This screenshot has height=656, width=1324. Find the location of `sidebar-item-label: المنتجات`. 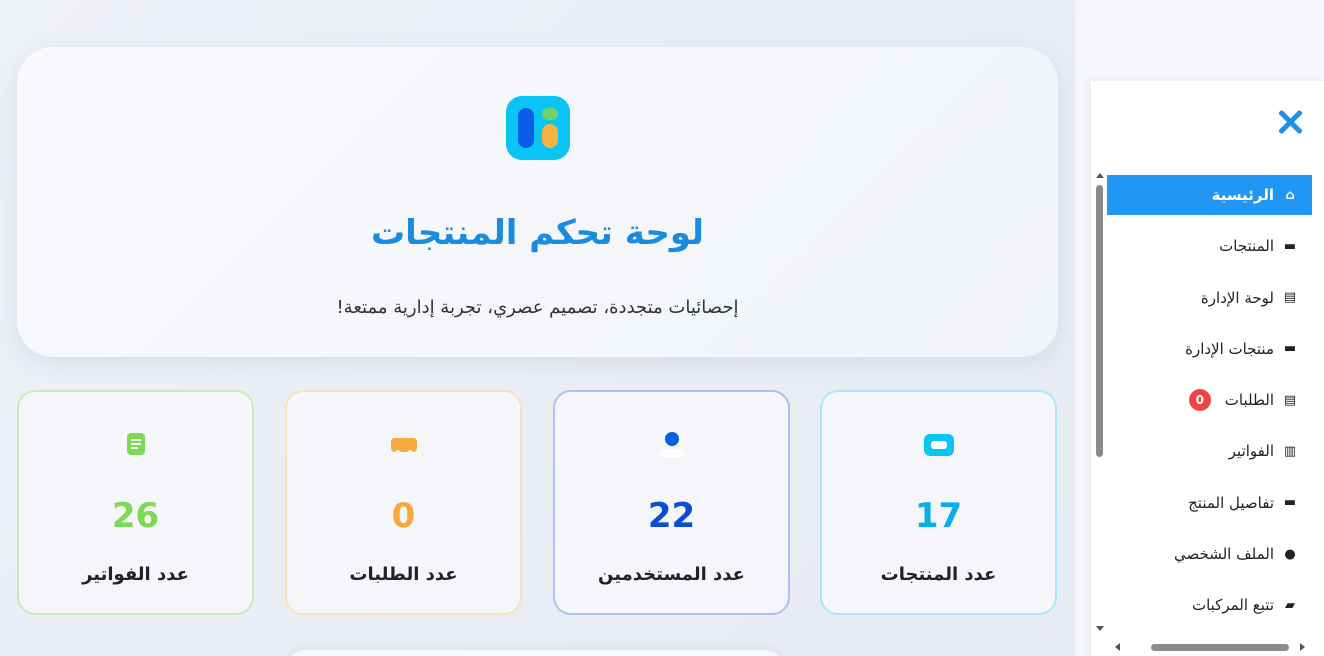

sidebar-item-label: المنتجات is located at coordinates (1246, 246).